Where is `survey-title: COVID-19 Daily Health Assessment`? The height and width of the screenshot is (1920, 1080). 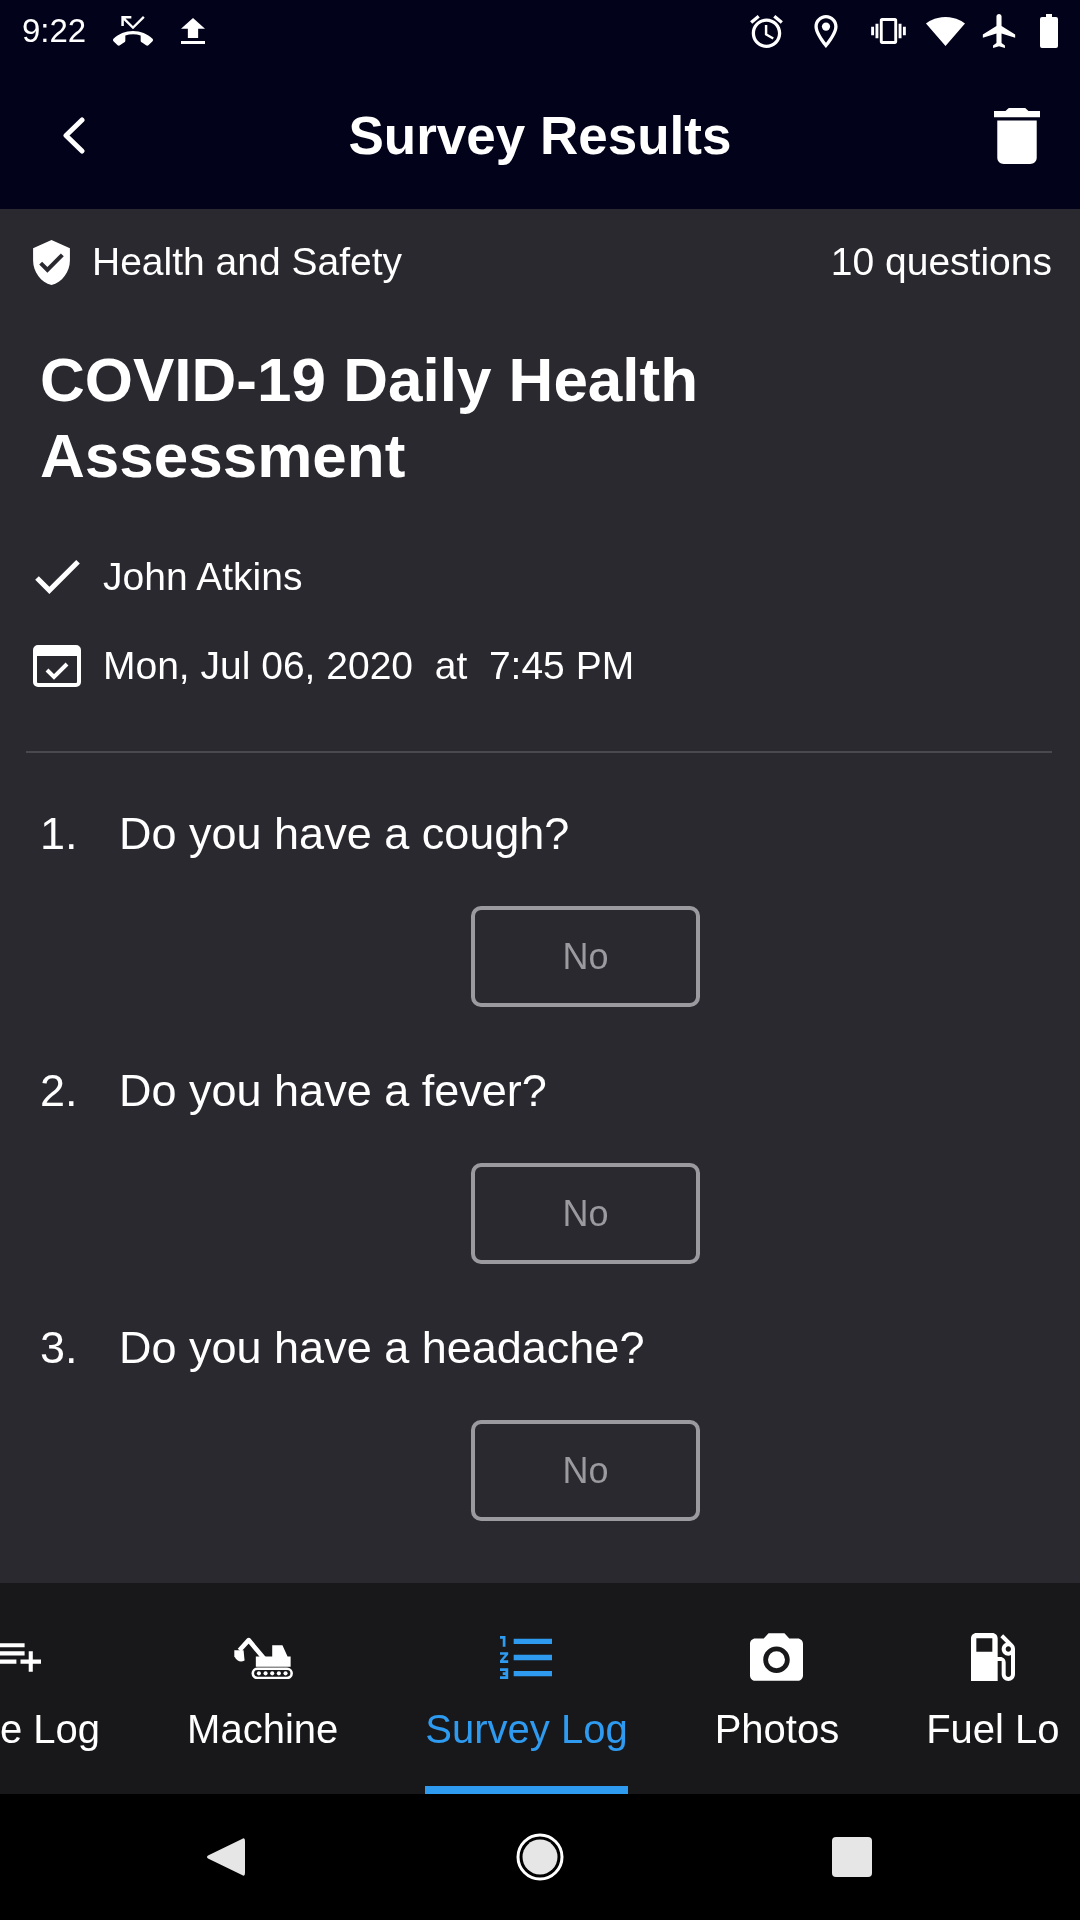
survey-title: COVID-19 Daily Health Assessment is located at coordinates (370, 418).